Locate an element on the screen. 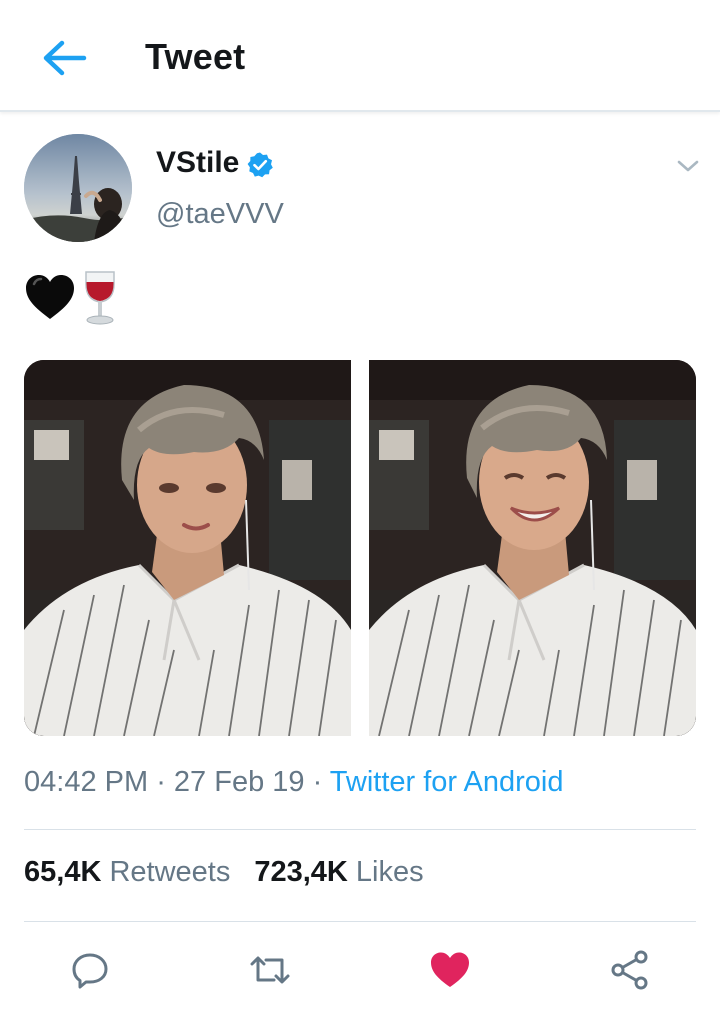  chevron-down-icon is located at coordinates (688, 166).